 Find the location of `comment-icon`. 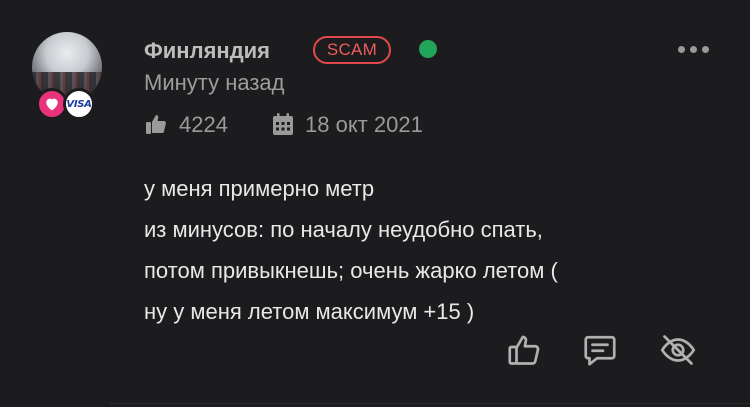

comment-icon is located at coordinates (600, 350).